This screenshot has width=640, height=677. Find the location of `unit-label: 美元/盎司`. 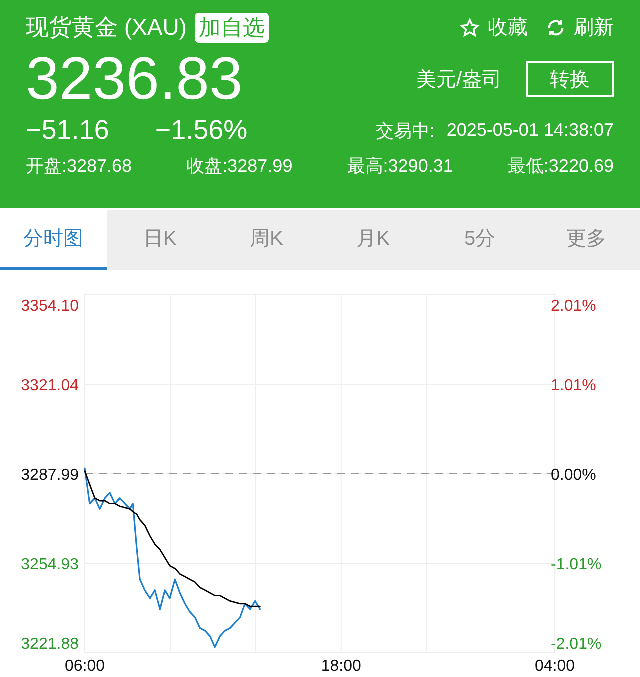

unit-label: 美元/盎司 is located at coordinates (459, 80).